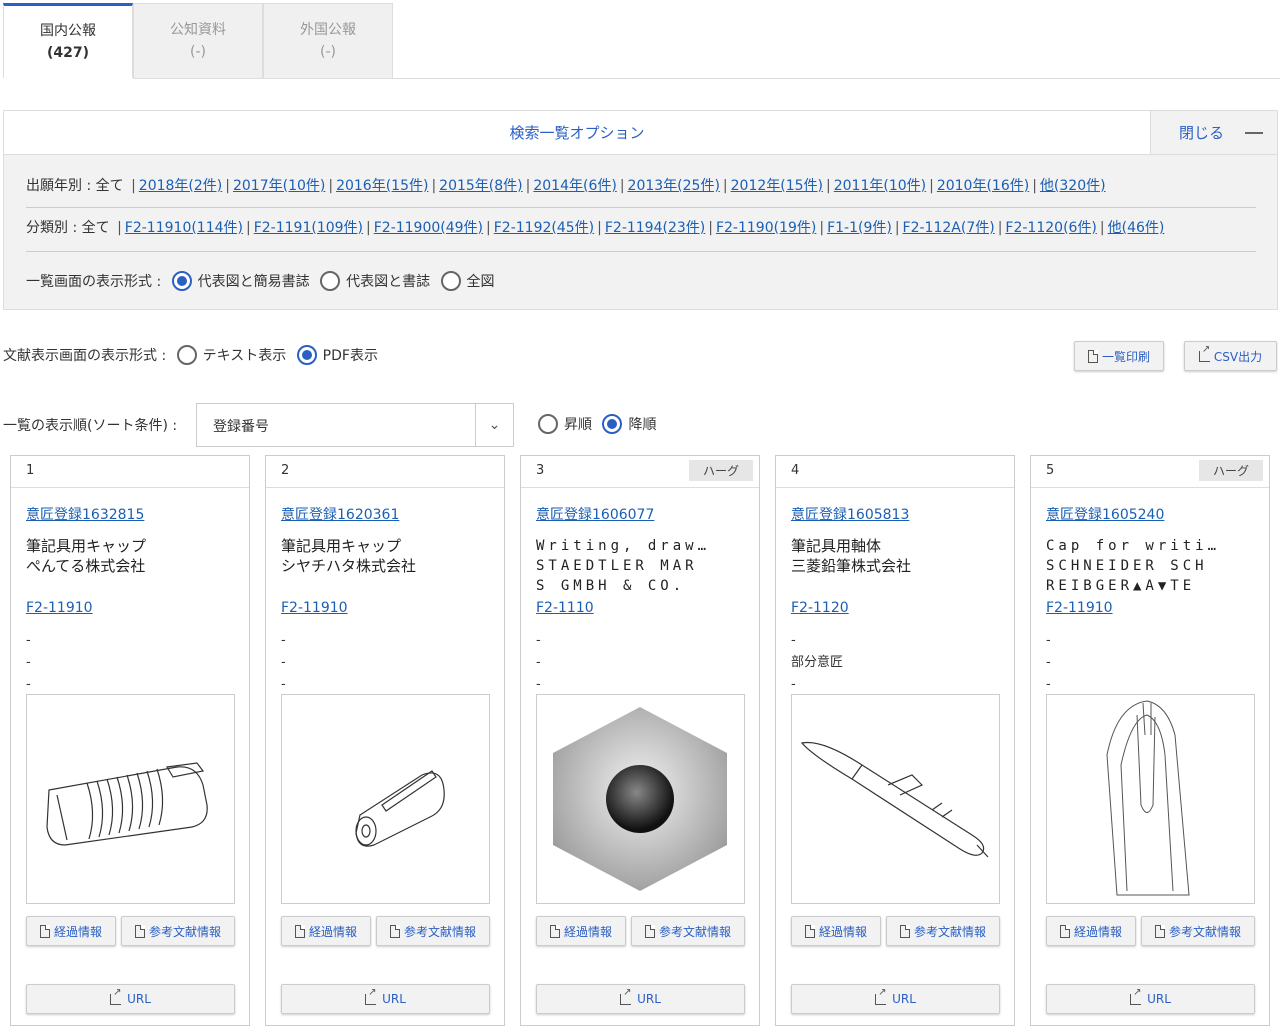 The image size is (1280, 1026). Describe the element at coordinates (643, 516) in the screenshot. I see `registration-link: 意匠登録1606077` at that location.